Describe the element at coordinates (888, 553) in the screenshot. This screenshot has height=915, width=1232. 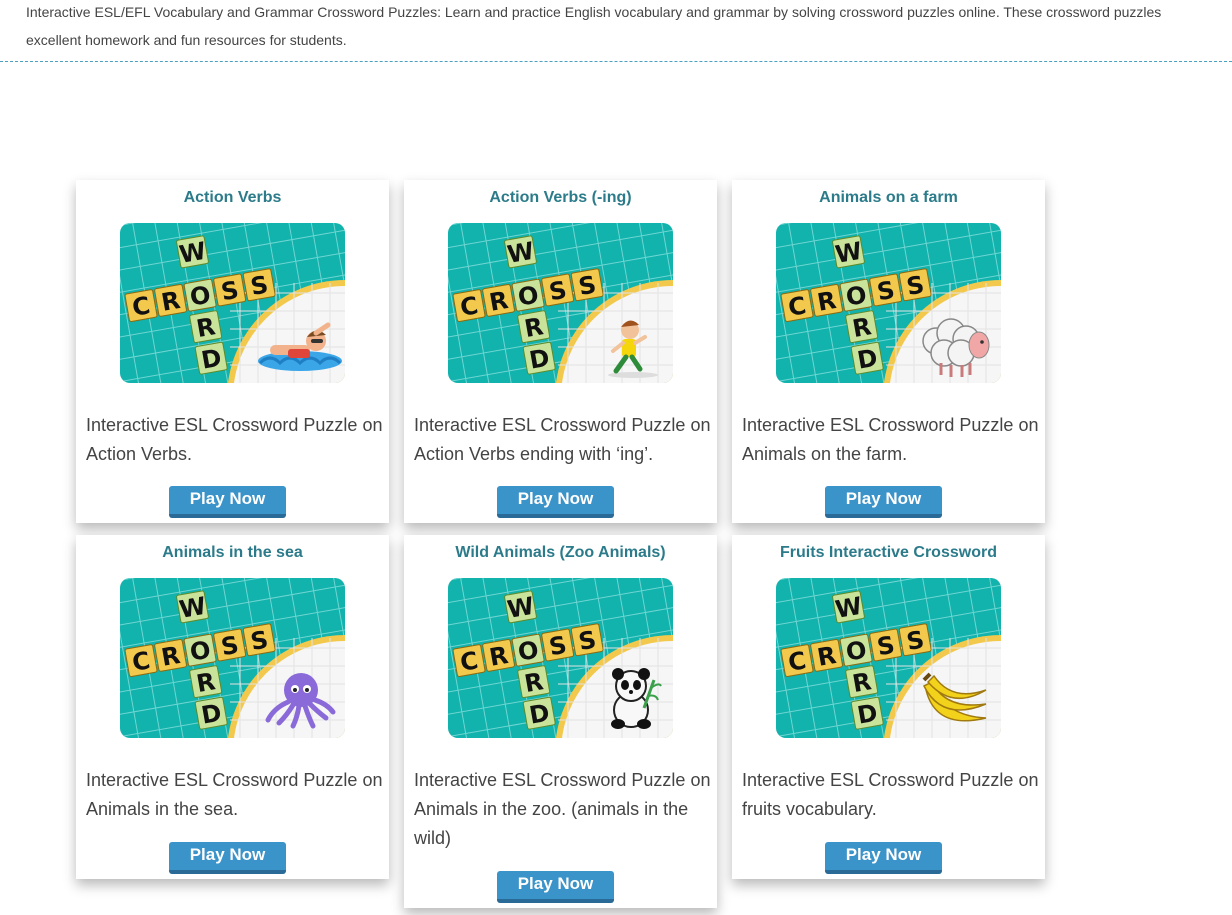
I see `card-title: Fruits Interactive Crossword` at that location.